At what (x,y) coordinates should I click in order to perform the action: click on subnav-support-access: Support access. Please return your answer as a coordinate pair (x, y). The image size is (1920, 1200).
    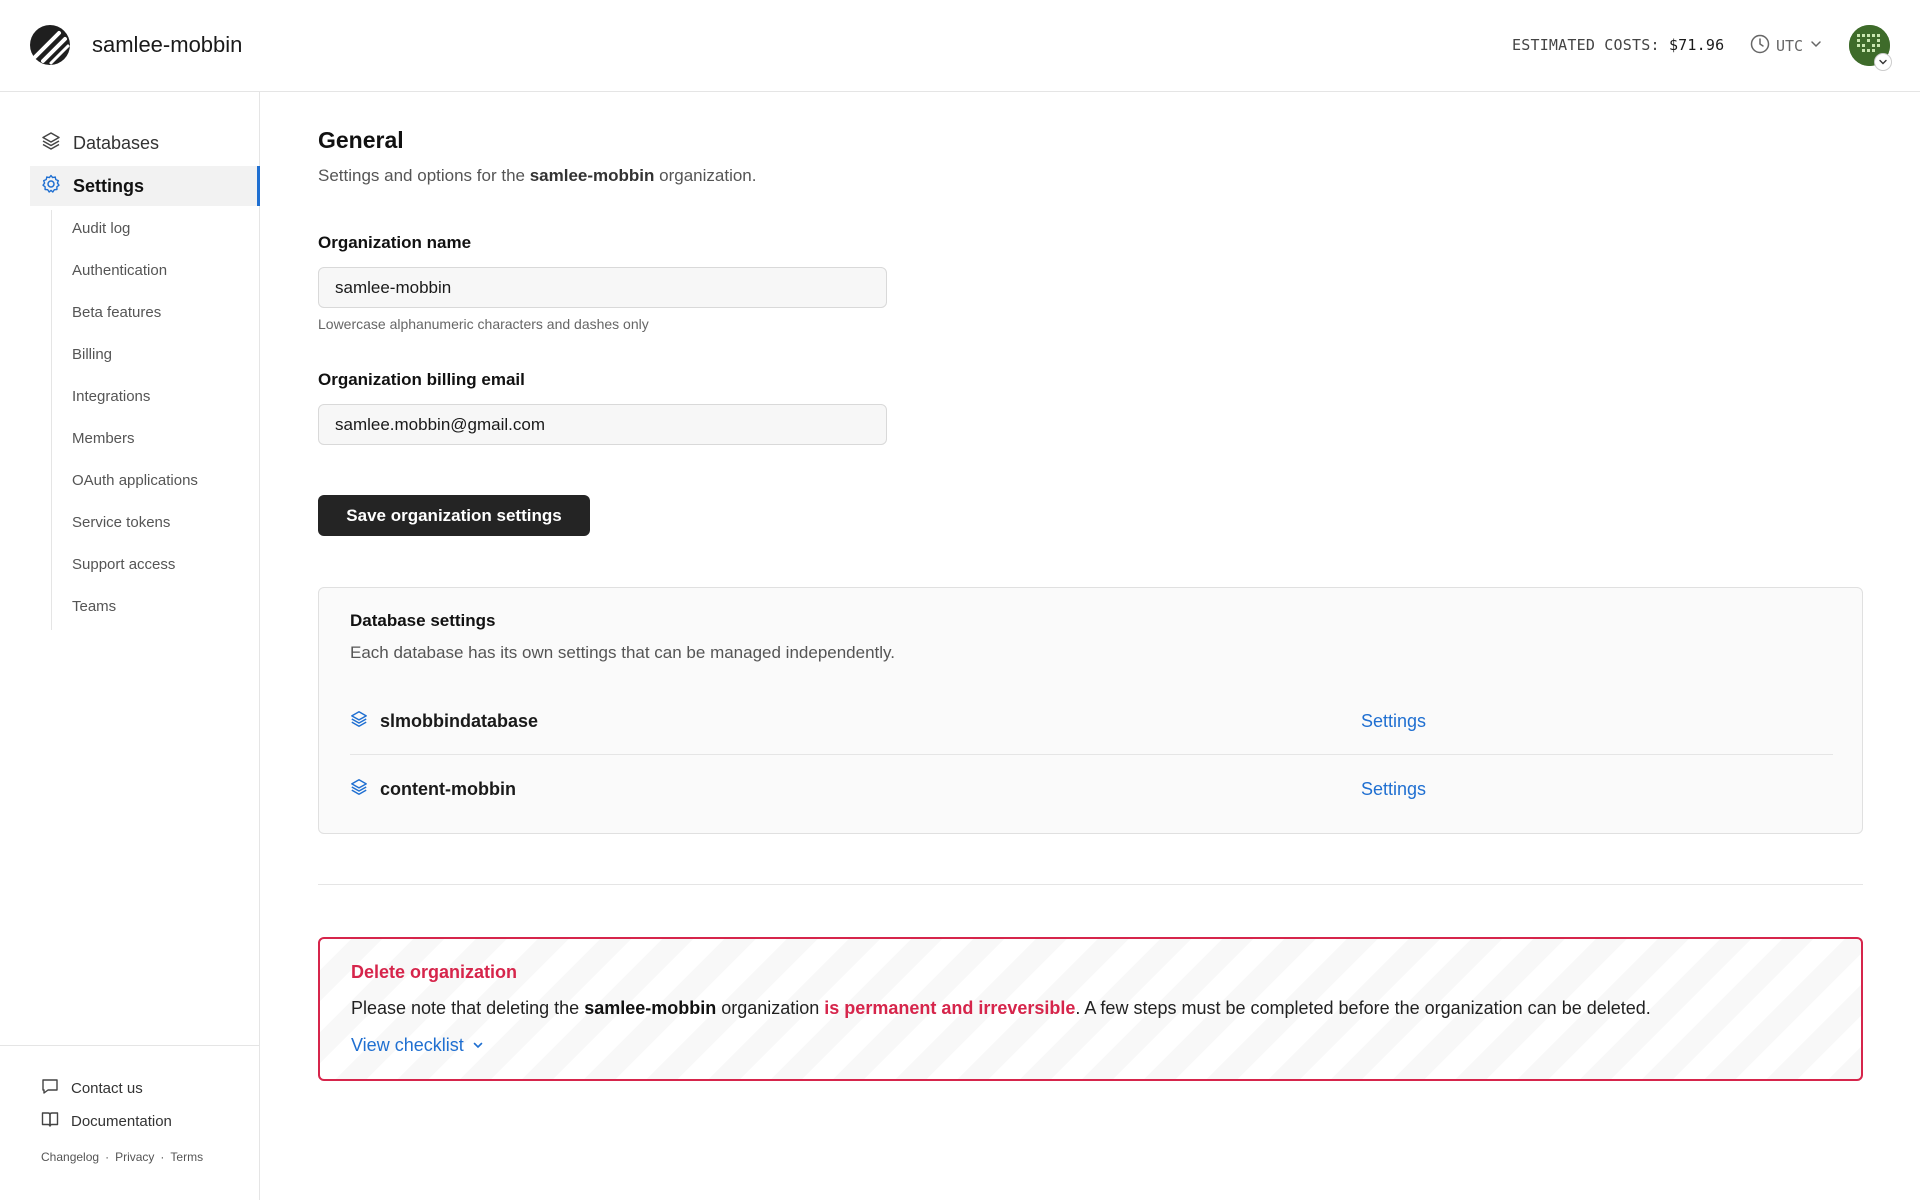
    Looking at the image, I should click on (123, 564).